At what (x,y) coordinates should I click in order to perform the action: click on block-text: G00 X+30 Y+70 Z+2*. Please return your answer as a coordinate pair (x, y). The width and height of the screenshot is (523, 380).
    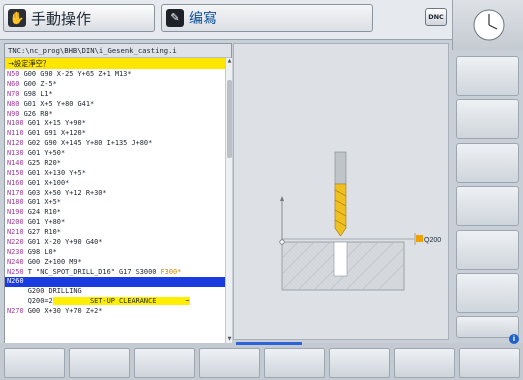
    Looking at the image, I should click on (63, 311).